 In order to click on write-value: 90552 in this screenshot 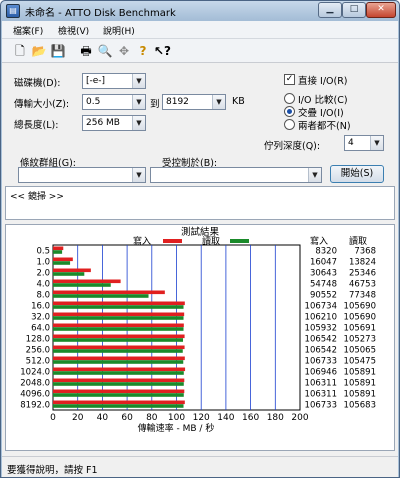, I will do `click(323, 295)`.